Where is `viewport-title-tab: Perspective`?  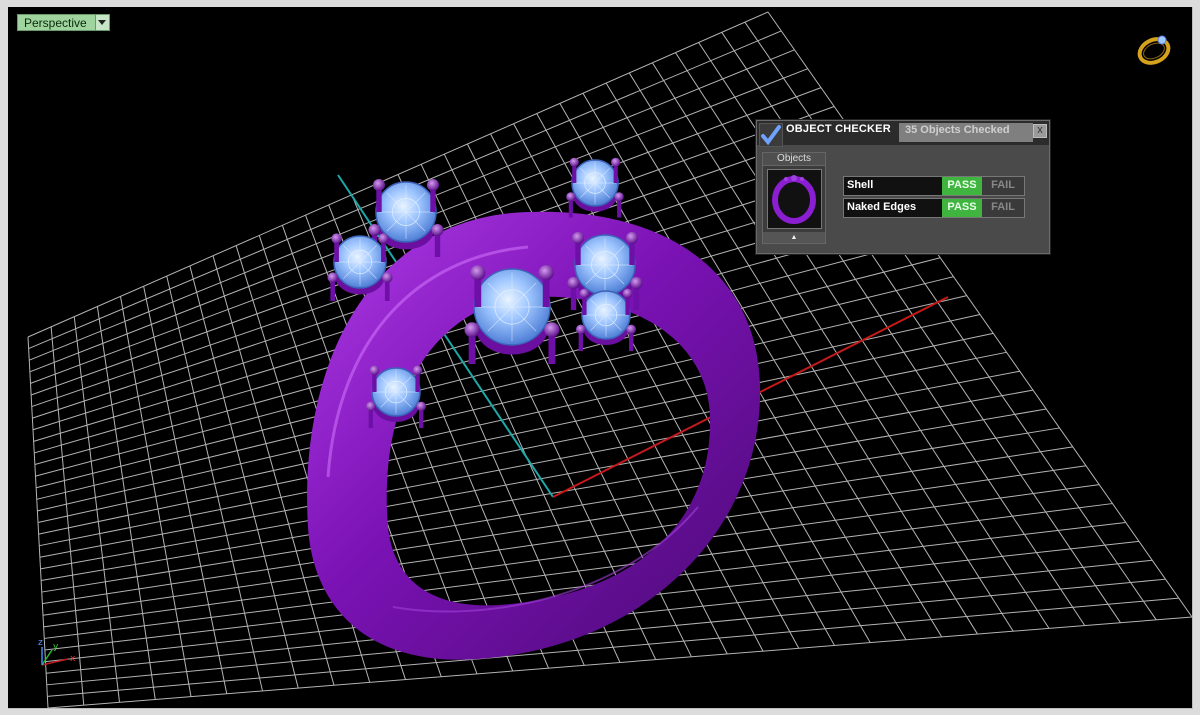
viewport-title-tab: Perspective is located at coordinates (63, 22).